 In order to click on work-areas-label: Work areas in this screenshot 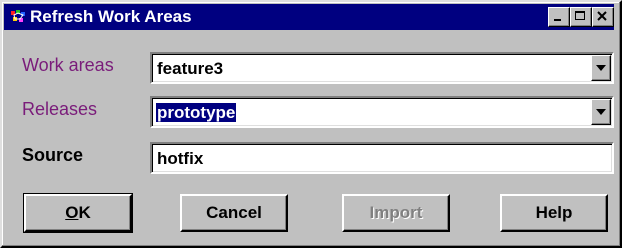, I will do `click(68, 65)`.